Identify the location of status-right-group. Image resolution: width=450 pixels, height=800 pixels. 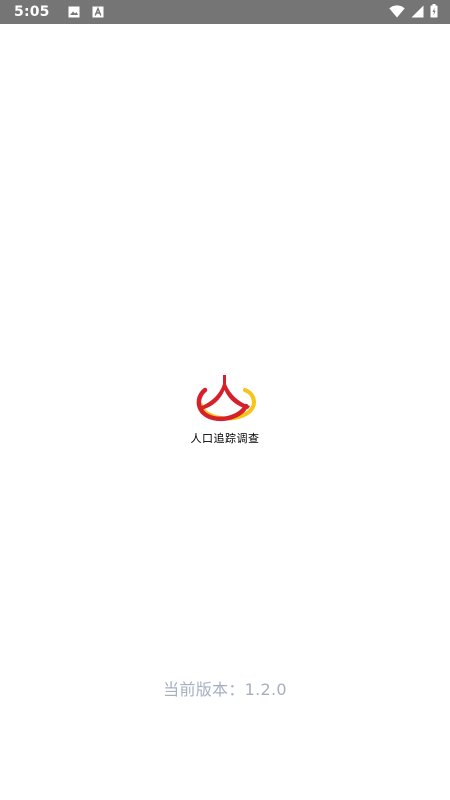
(413, 12).